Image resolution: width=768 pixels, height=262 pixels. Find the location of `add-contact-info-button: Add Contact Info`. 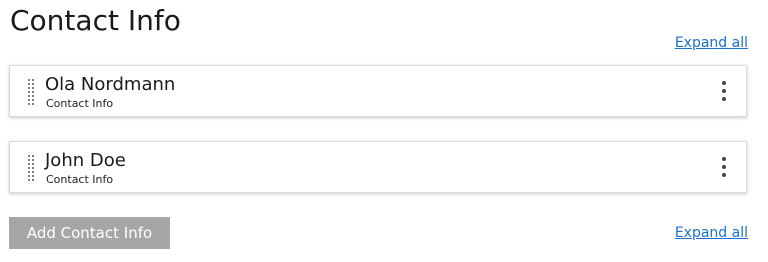

add-contact-info-button: Add Contact Info is located at coordinates (89, 233).